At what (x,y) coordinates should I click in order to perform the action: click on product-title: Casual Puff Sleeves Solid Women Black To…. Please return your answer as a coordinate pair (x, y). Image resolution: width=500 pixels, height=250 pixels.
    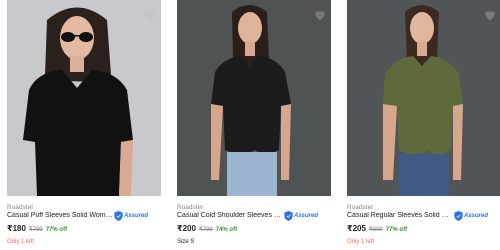
    Looking at the image, I should click on (61, 215).